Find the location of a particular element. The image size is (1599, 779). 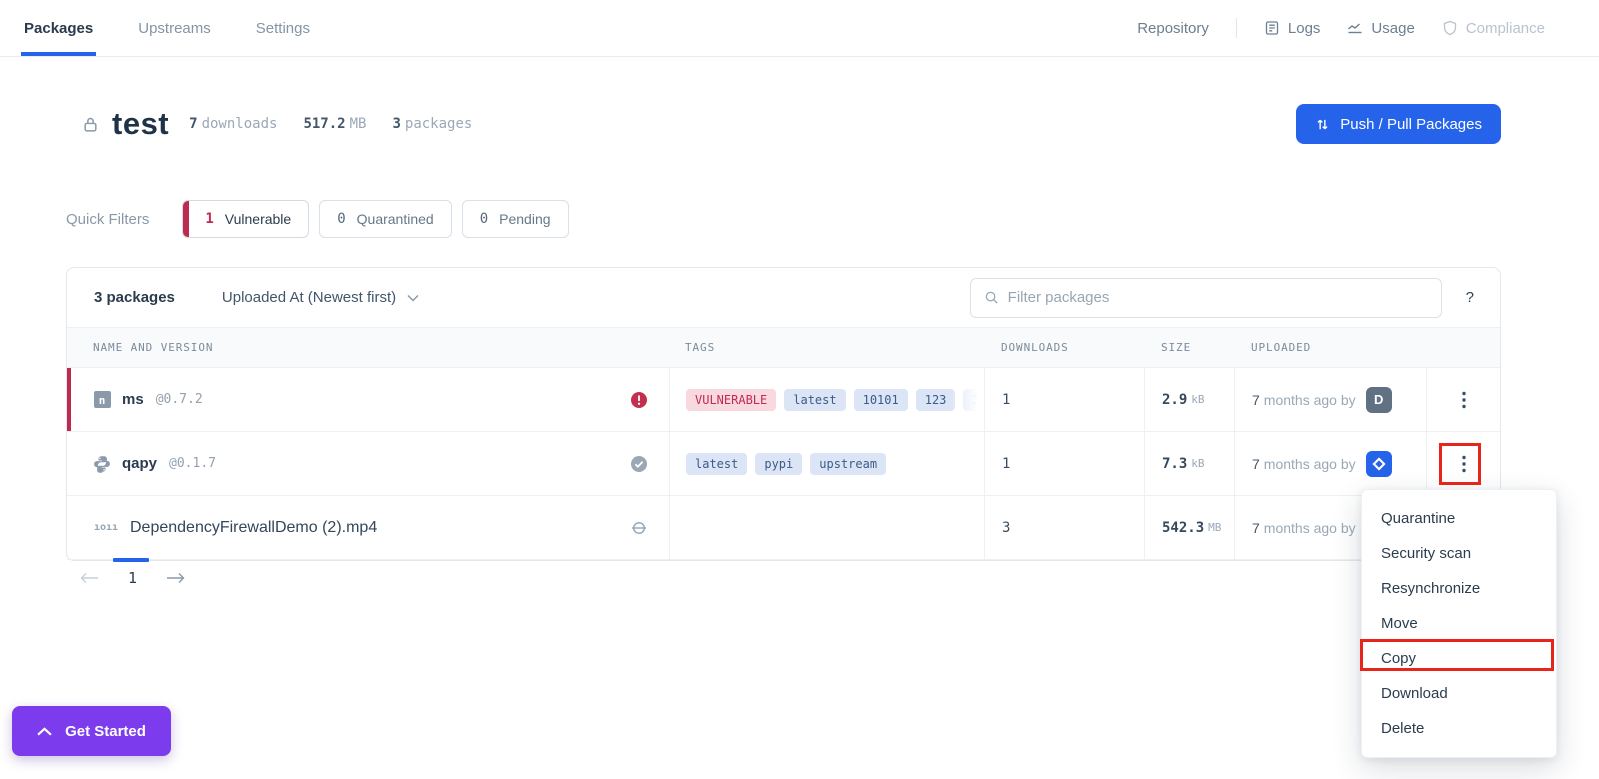

logs-icon is located at coordinates (1272, 28).